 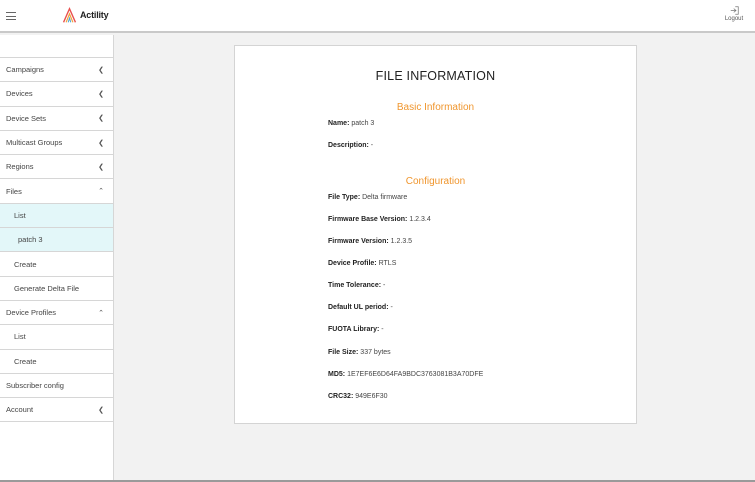 What do you see at coordinates (69, 14) in the screenshot?
I see `actility-logo-icon` at bounding box center [69, 14].